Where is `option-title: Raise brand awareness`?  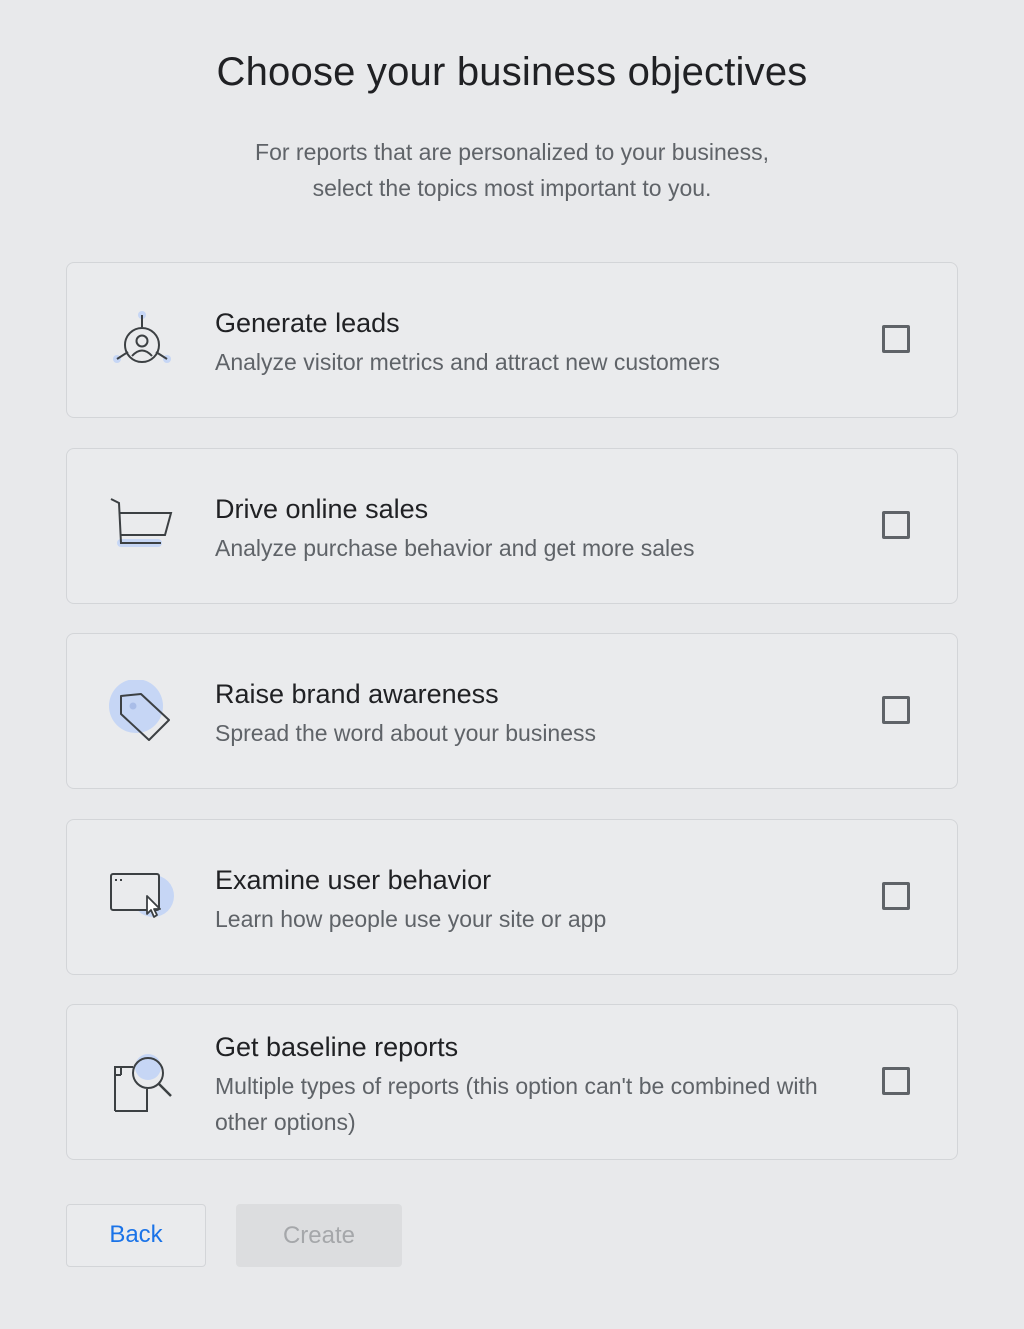
option-title: Raise brand awareness is located at coordinates (357, 694).